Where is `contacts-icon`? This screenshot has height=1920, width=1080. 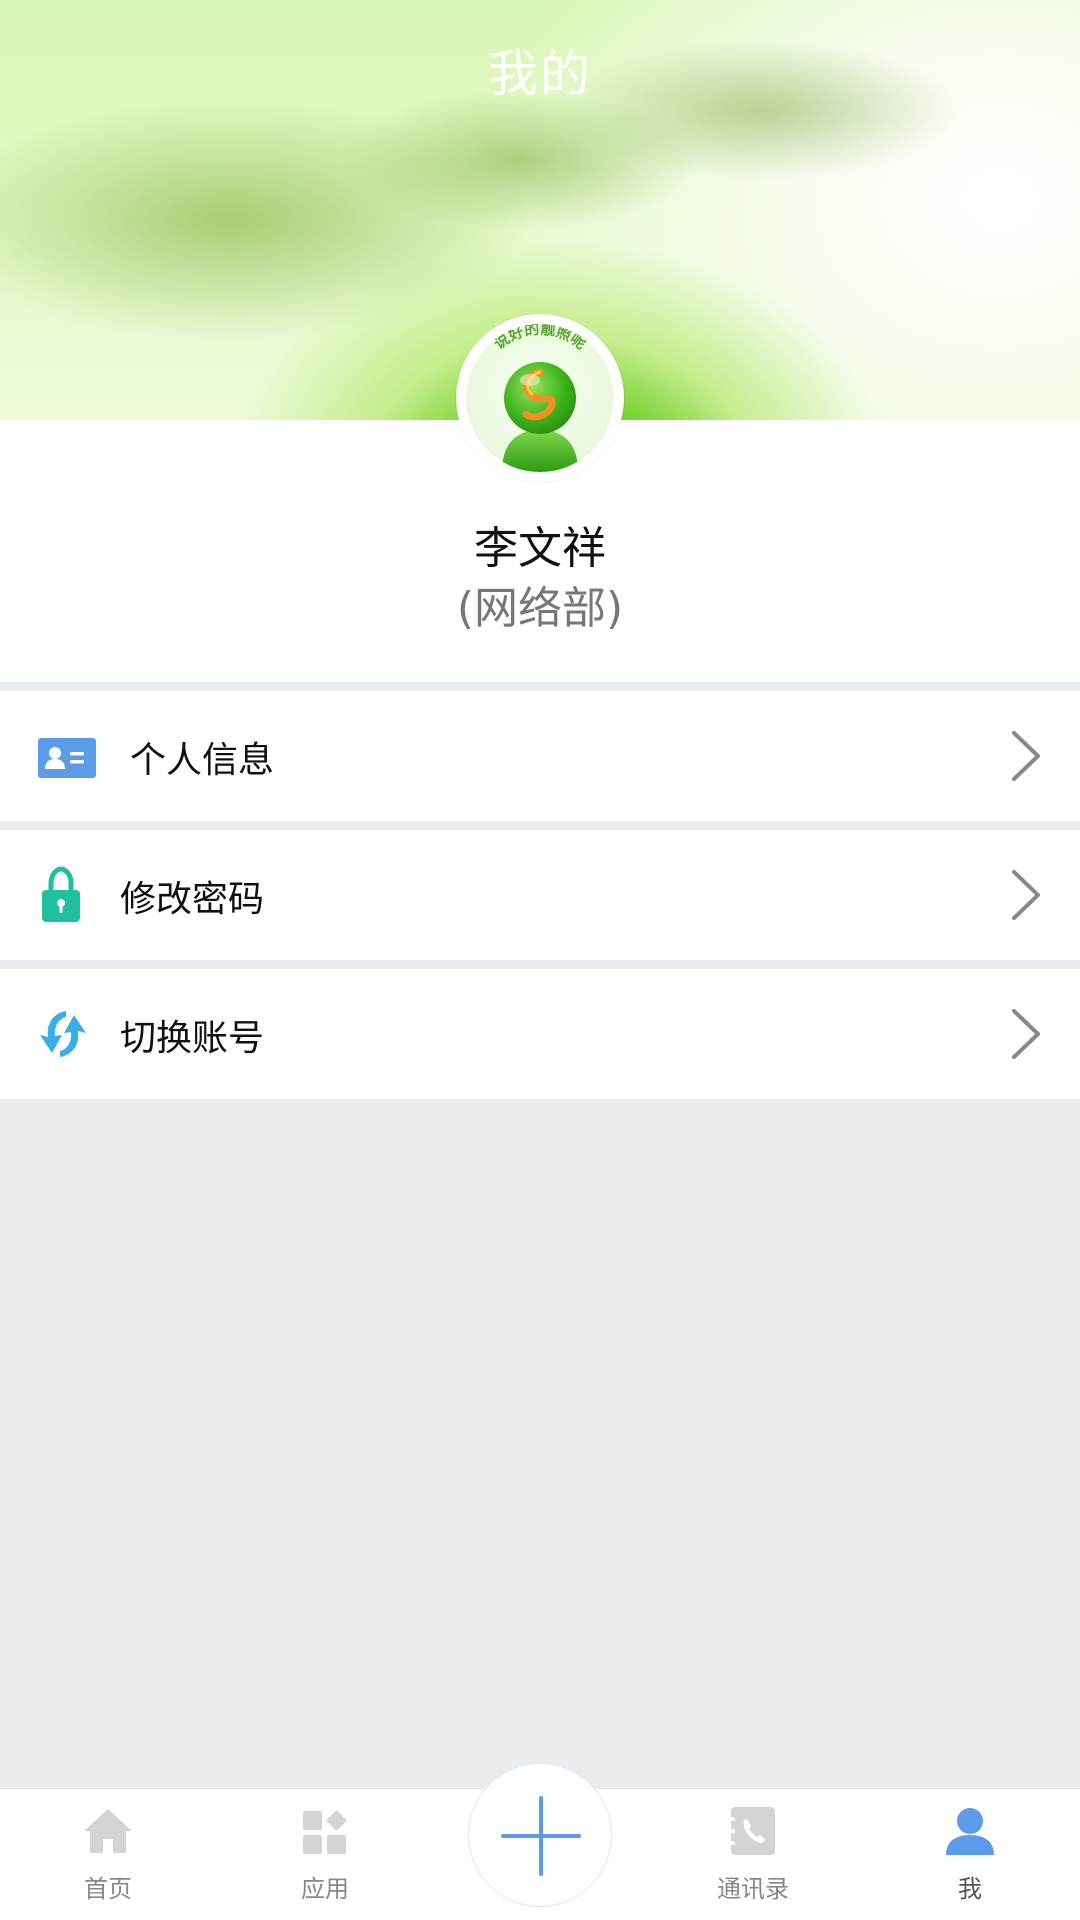 contacts-icon is located at coordinates (752, 1831).